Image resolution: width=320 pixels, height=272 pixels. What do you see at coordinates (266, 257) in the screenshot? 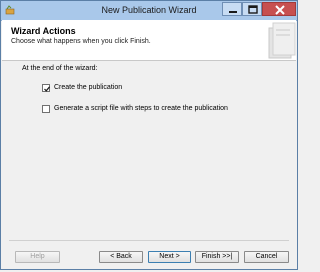
I see `cancel-button: Cancel` at bounding box center [266, 257].